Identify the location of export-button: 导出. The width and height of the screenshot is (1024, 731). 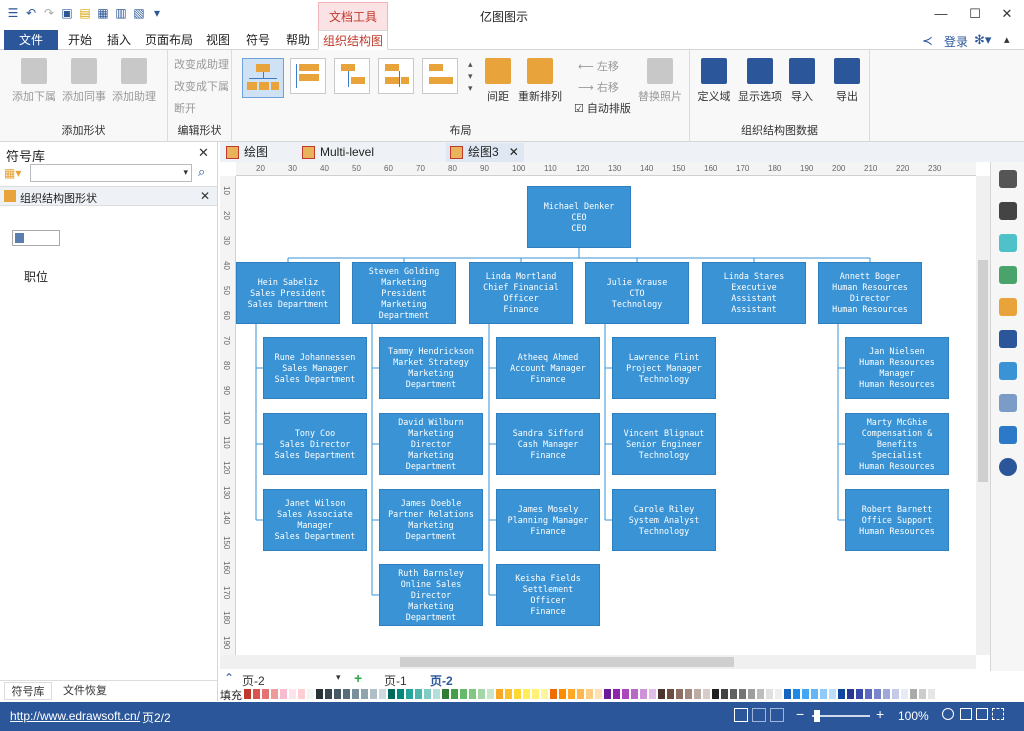
(847, 81).